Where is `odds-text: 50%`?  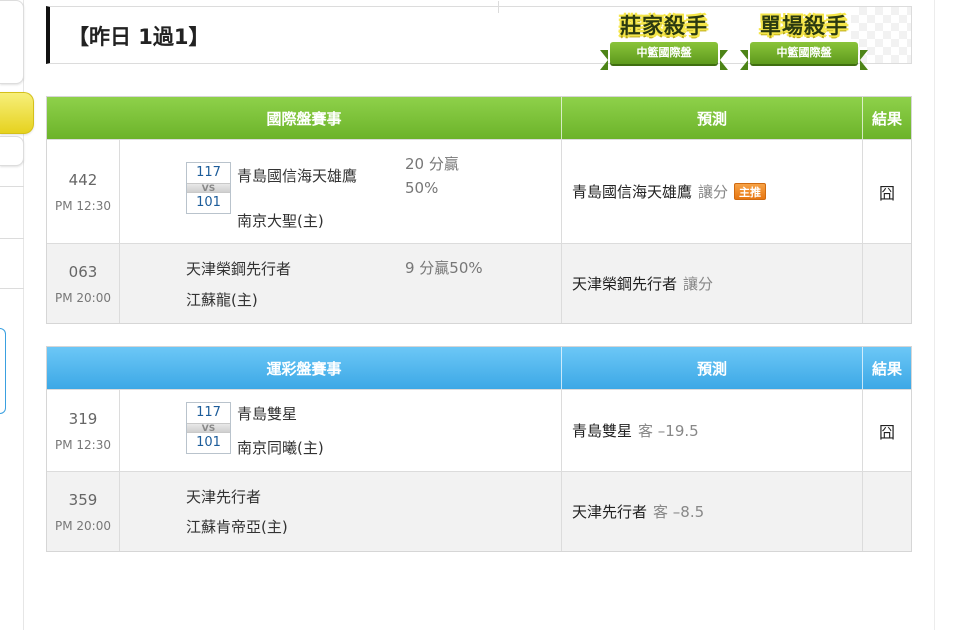
odds-text: 50% is located at coordinates (422, 188).